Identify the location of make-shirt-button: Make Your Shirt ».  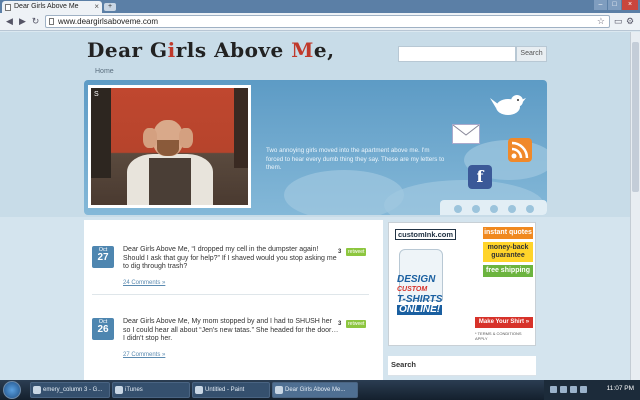
(504, 322).